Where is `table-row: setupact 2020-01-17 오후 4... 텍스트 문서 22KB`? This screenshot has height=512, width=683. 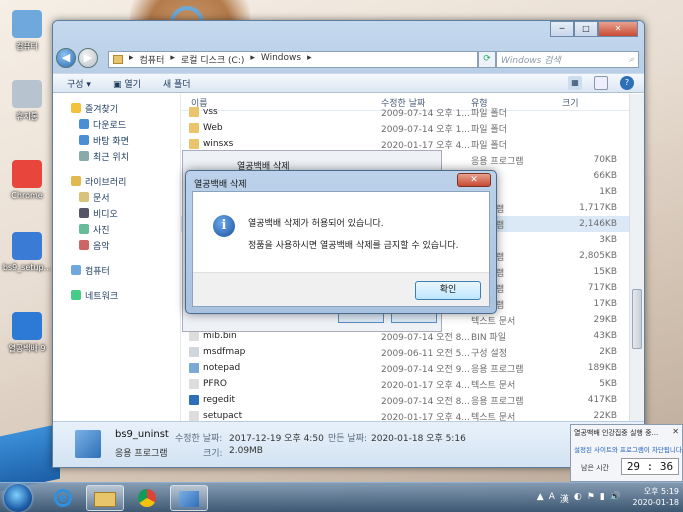
table-row: setupact 2020-01-17 오후 4... 텍스트 문서 22KB is located at coordinates (405, 414).